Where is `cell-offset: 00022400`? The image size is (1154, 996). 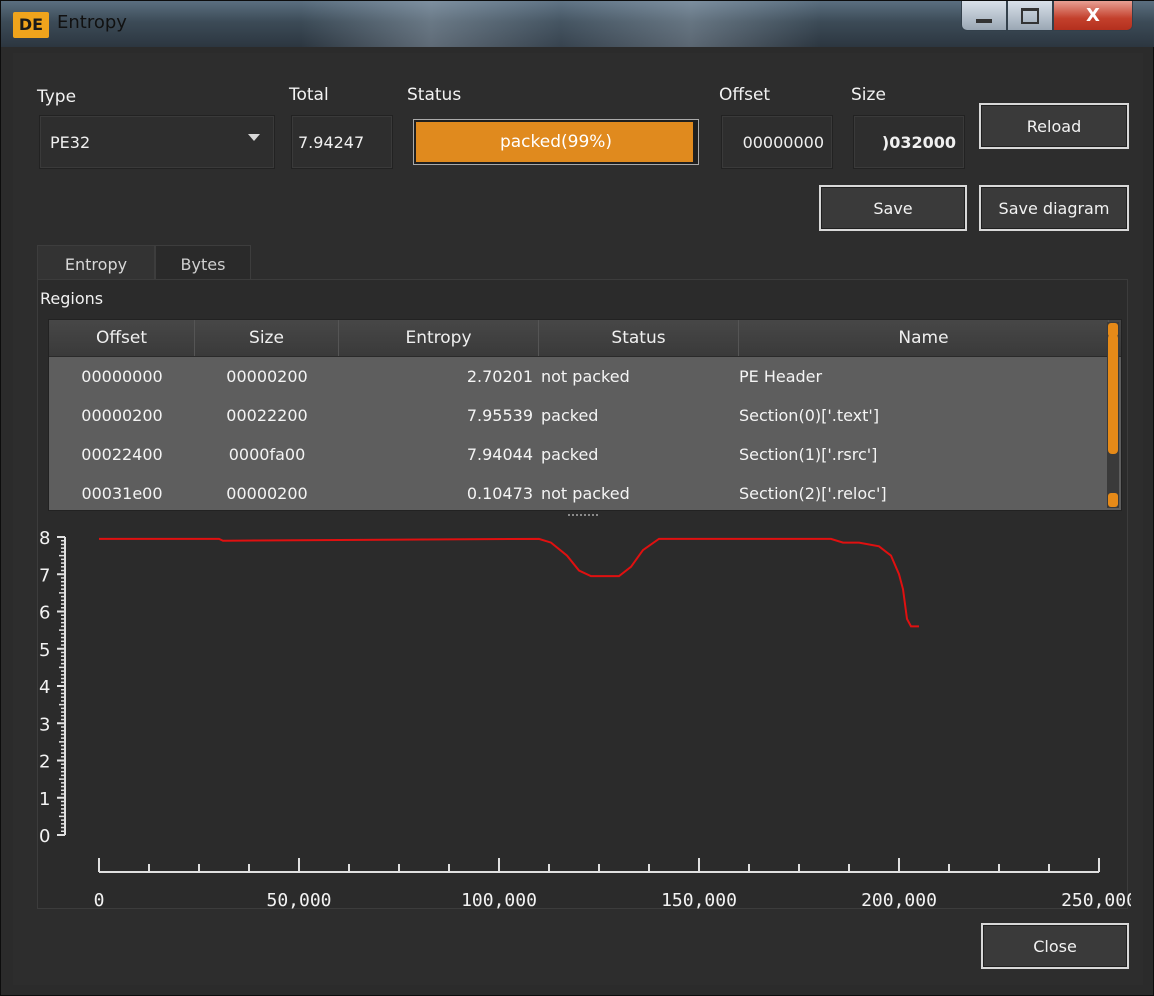 cell-offset: 00022400 is located at coordinates (122, 454).